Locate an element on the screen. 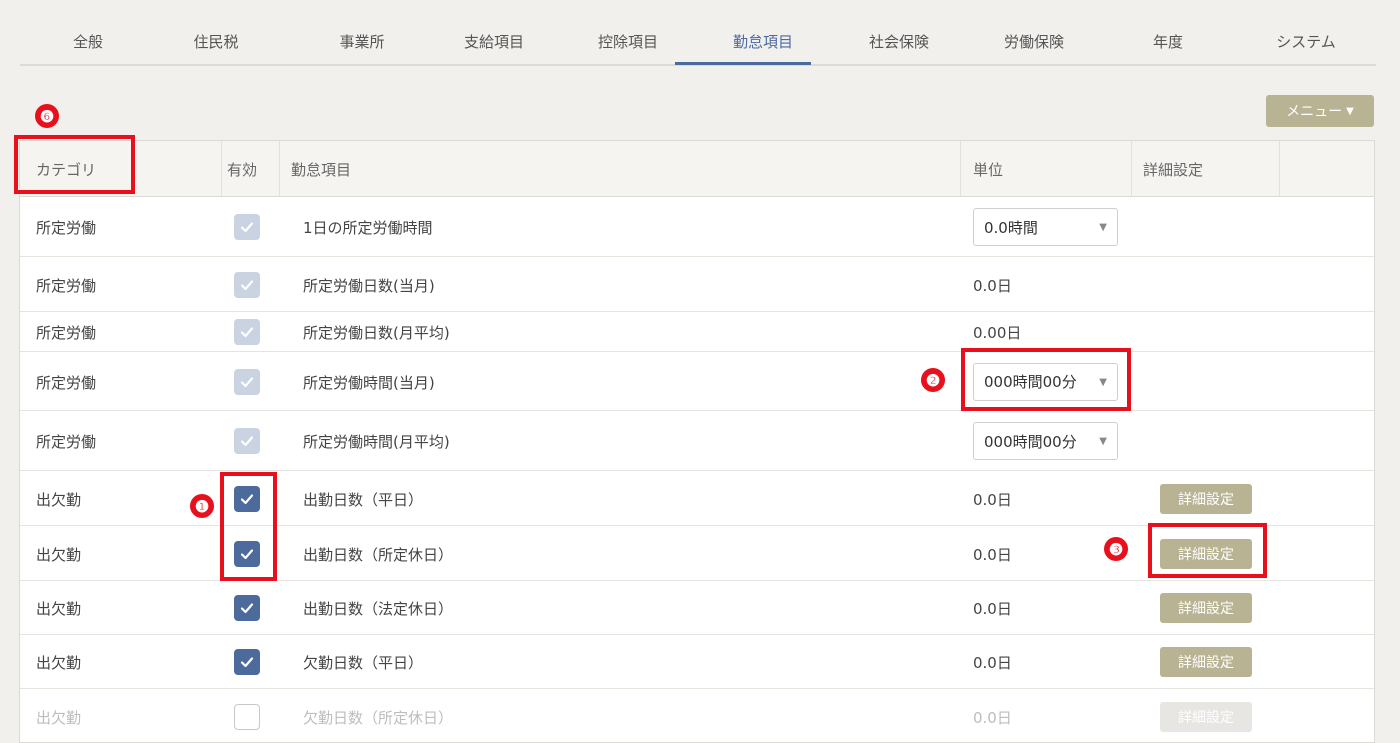 Image resolution: width=1400 pixels, height=743 pixels. tab-attendance-items: 勤怠項目 is located at coordinates (763, 41).